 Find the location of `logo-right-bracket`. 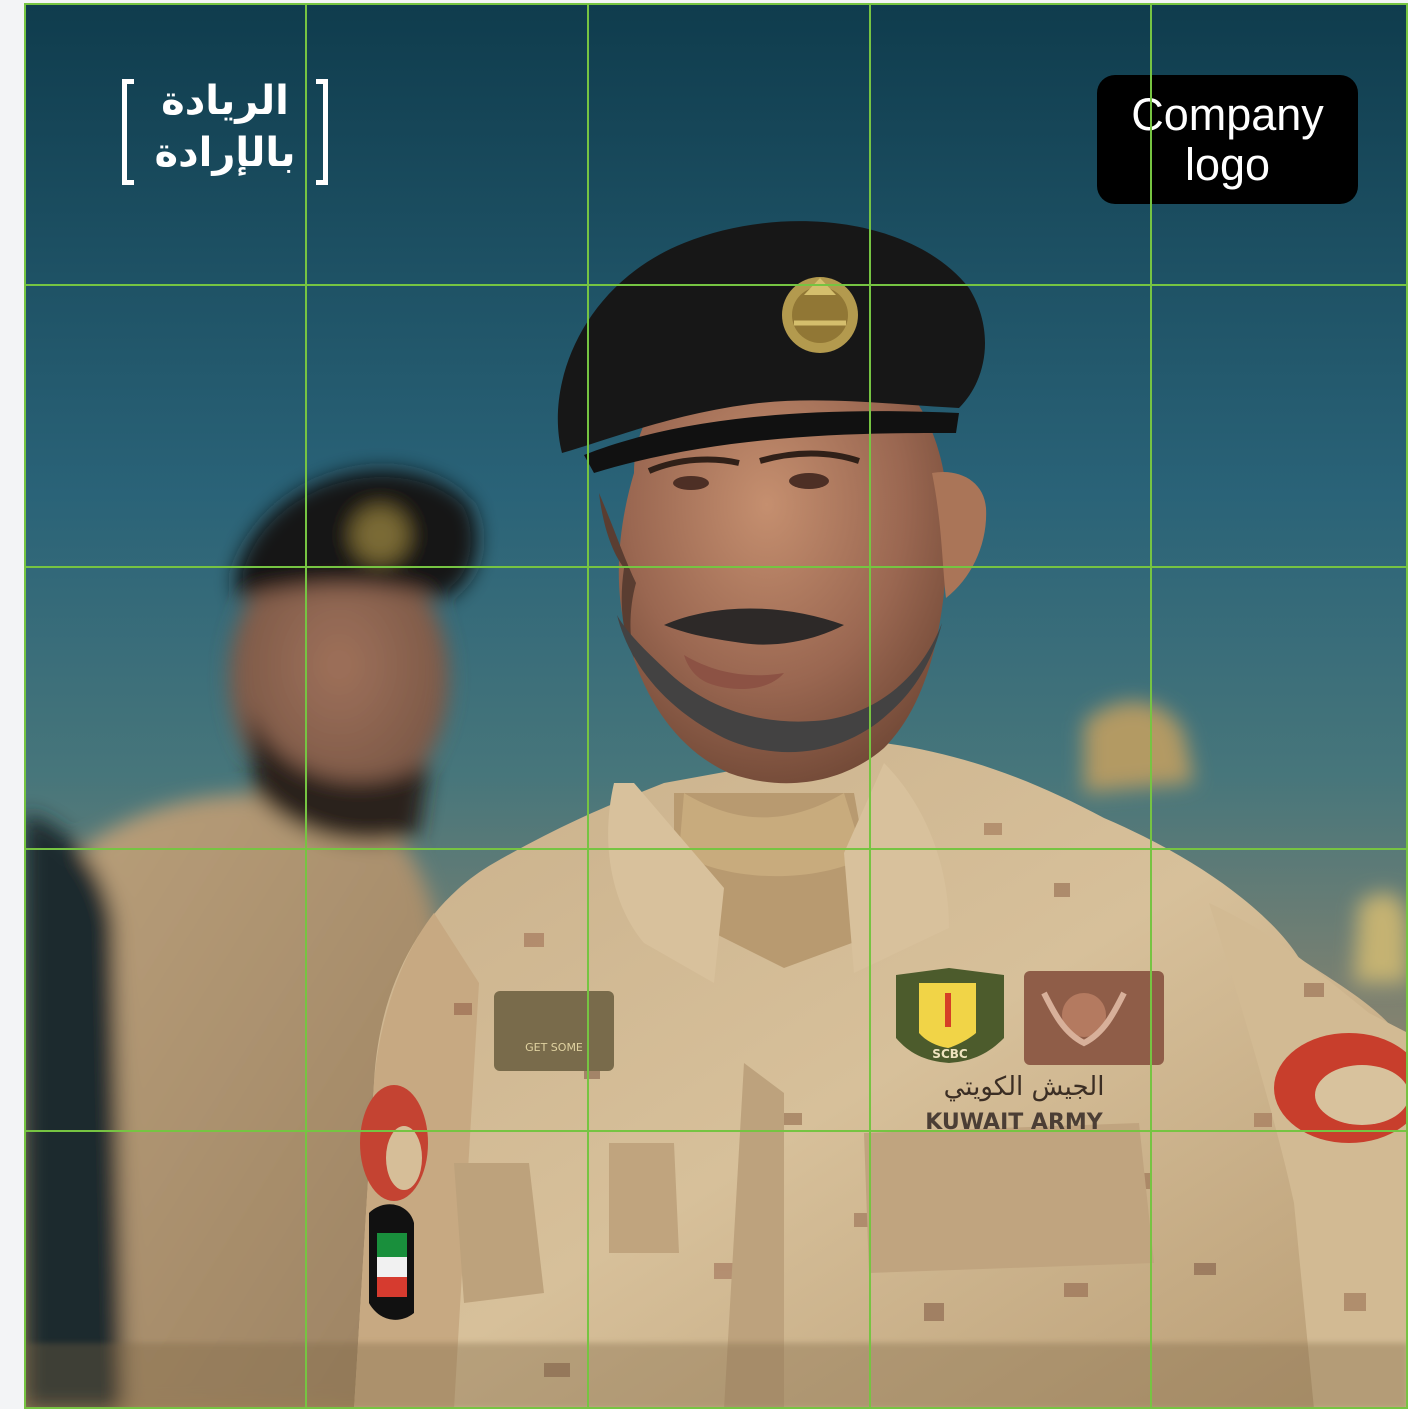

logo-right-bracket is located at coordinates (322, 132).